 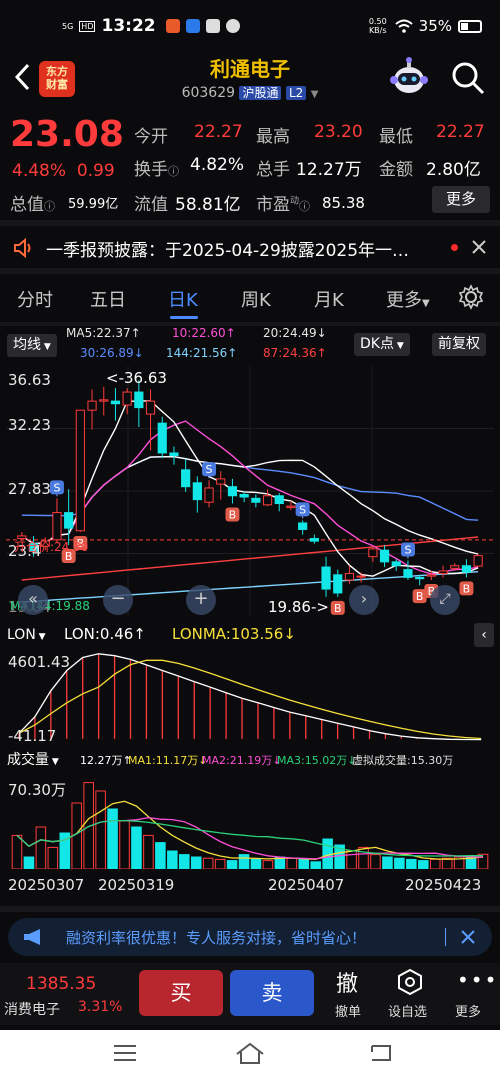 What do you see at coordinates (29, 380) in the screenshot?
I see `y-tick: 36.63` at bounding box center [29, 380].